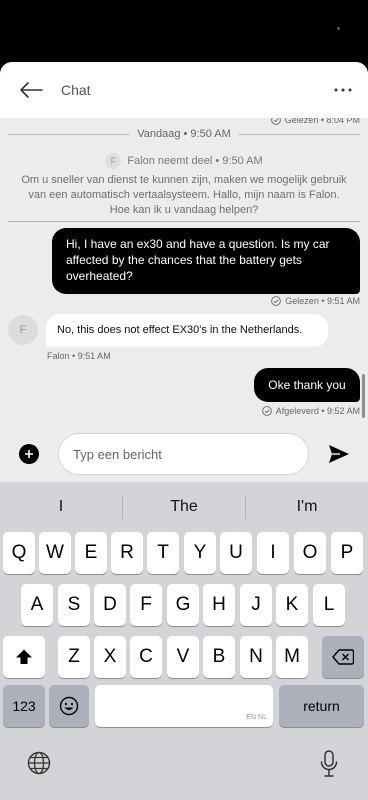  I want to click on key-s: S, so click(74, 605).